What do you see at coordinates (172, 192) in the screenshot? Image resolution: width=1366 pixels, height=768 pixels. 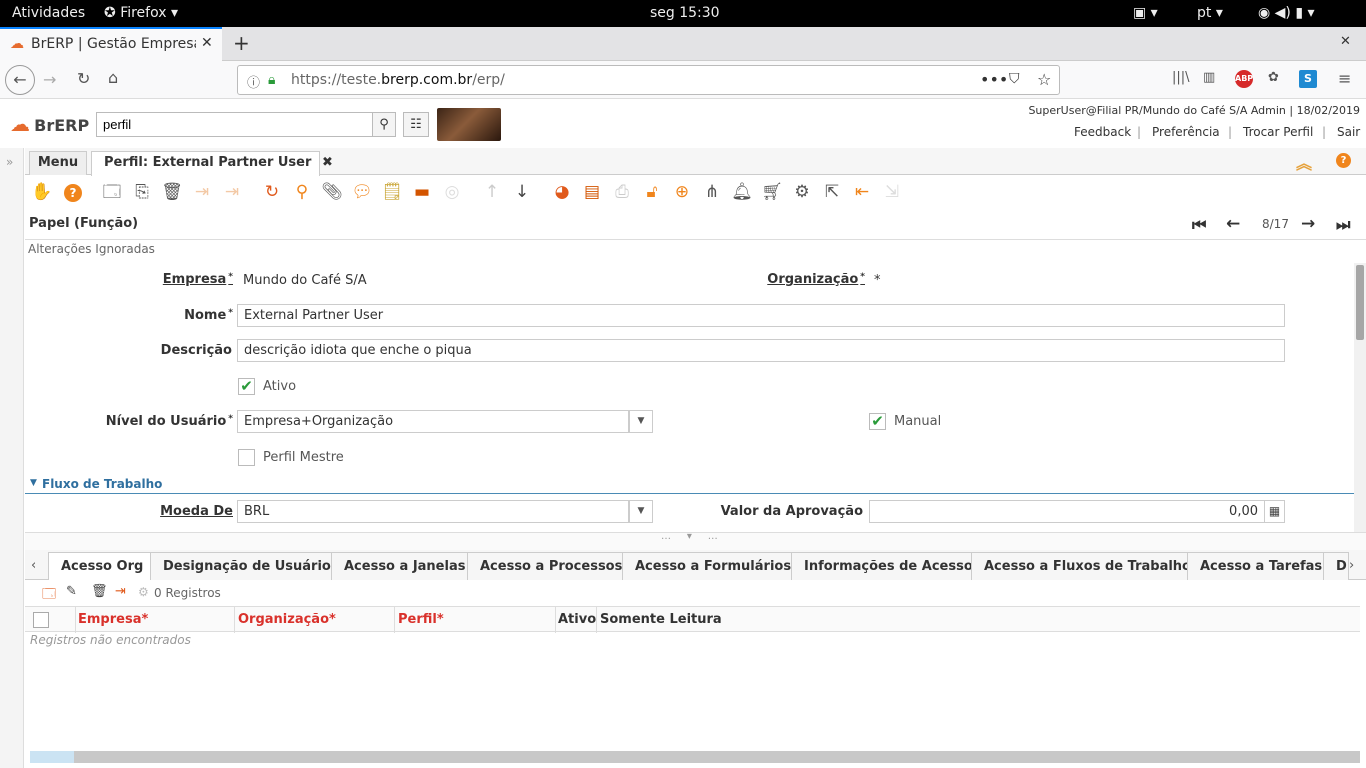 I see `delete-icon: 🗑︎` at bounding box center [172, 192].